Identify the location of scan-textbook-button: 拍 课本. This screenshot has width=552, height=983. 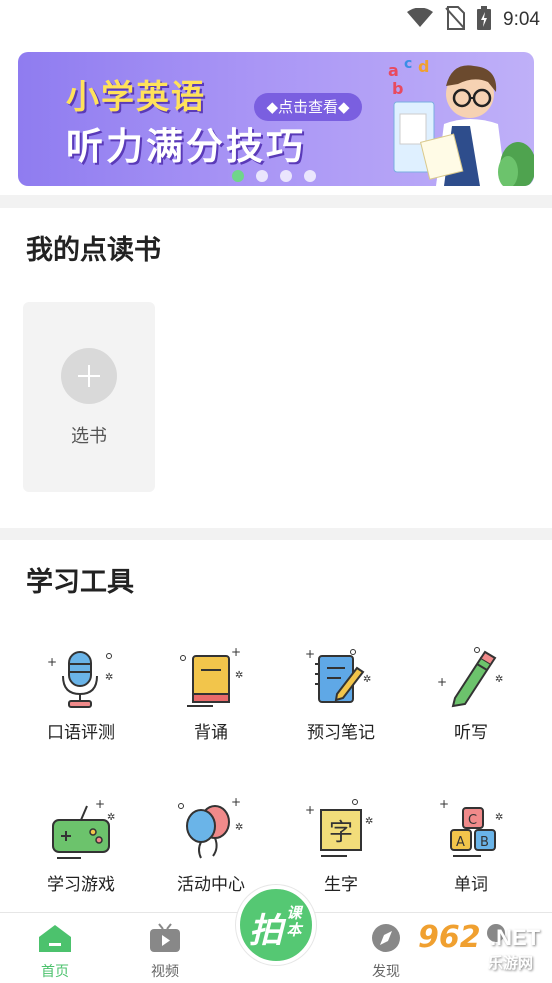
(276, 925).